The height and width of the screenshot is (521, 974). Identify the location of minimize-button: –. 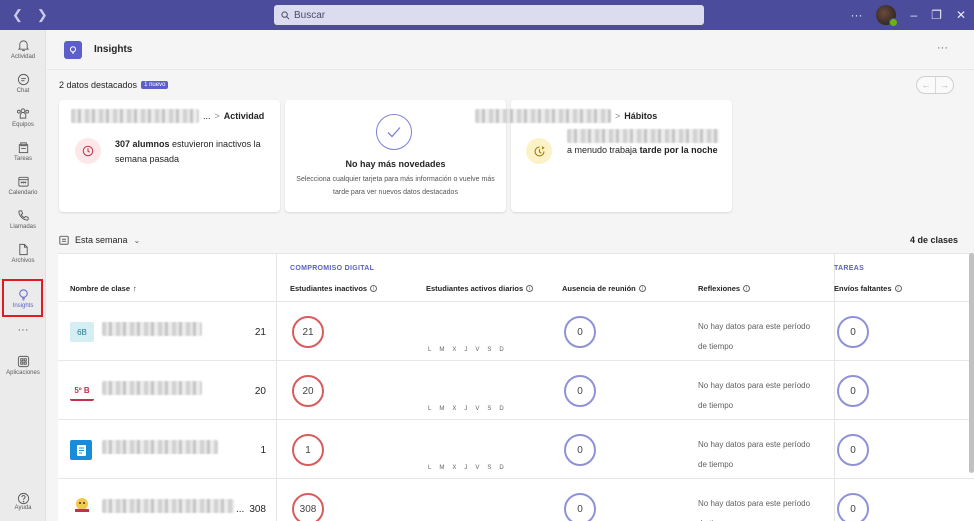
(913, 15).